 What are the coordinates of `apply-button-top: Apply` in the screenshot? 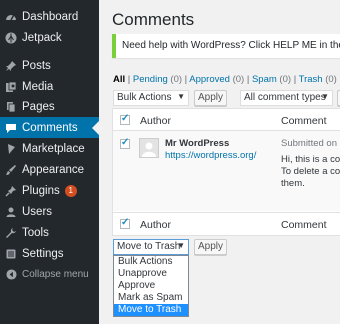 It's located at (210, 98).